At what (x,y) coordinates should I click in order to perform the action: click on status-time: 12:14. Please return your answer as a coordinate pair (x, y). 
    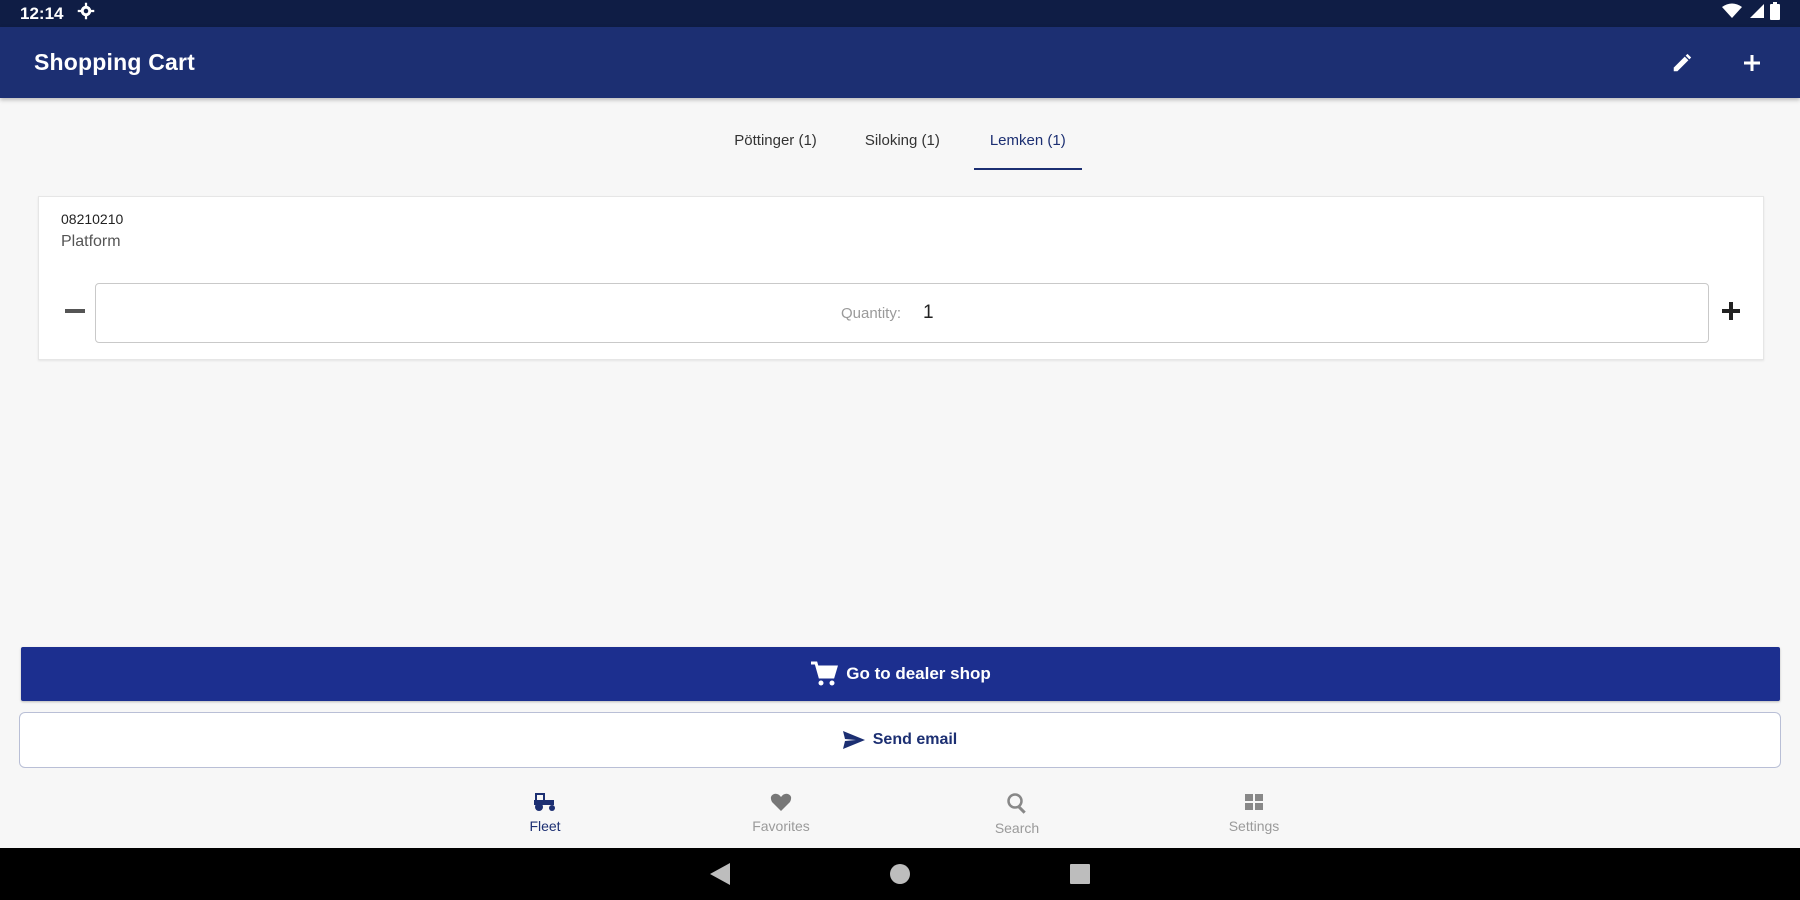
    Looking at the image, I should click on (42, 13).